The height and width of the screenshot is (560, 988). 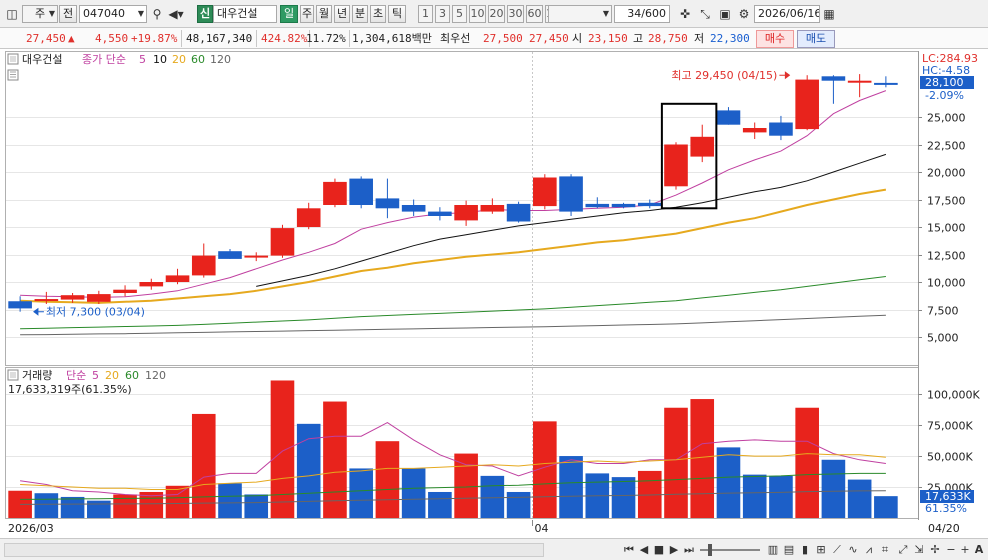 What do you see at coordinates (787, 14) in the screenshot?
I see `date-input: 2026/06/16` at bounding box center [787, 14].